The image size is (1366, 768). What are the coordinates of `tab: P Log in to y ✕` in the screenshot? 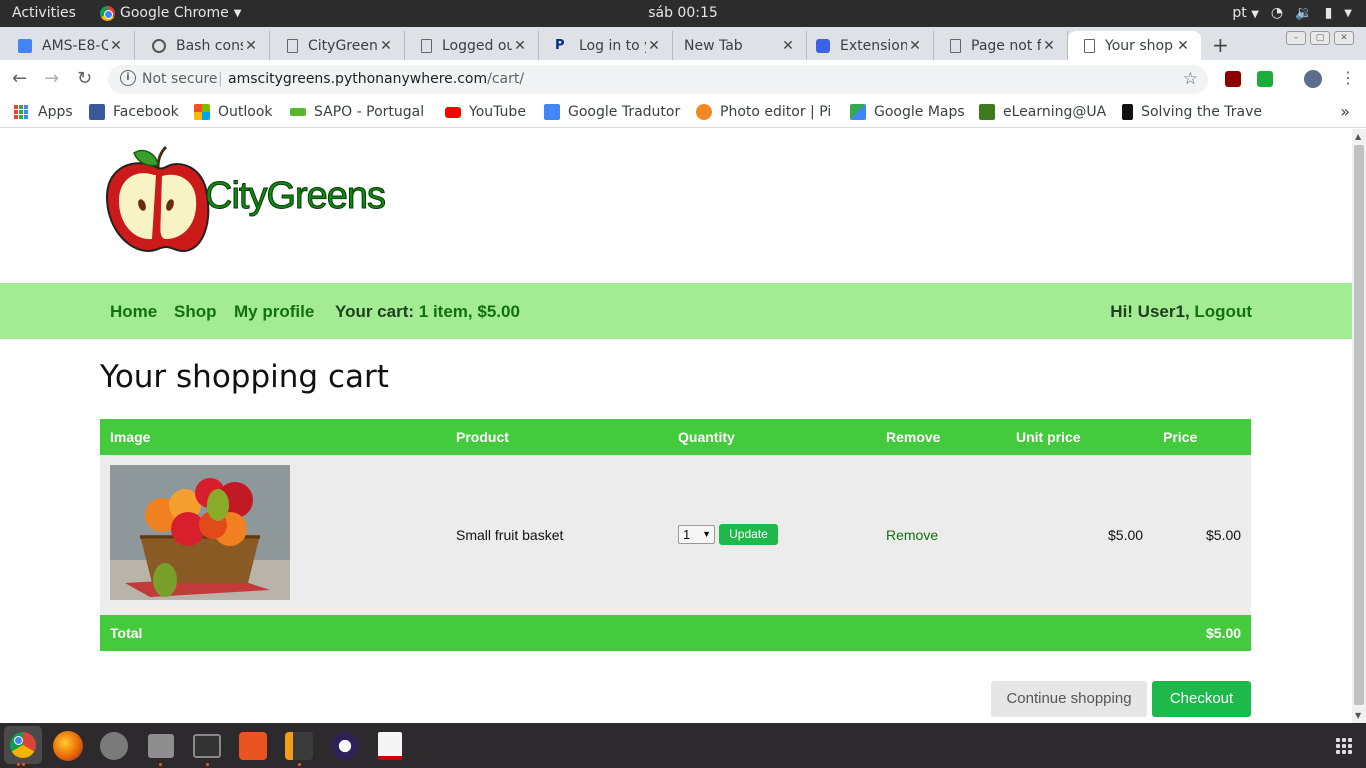 It's located at (606, 45).